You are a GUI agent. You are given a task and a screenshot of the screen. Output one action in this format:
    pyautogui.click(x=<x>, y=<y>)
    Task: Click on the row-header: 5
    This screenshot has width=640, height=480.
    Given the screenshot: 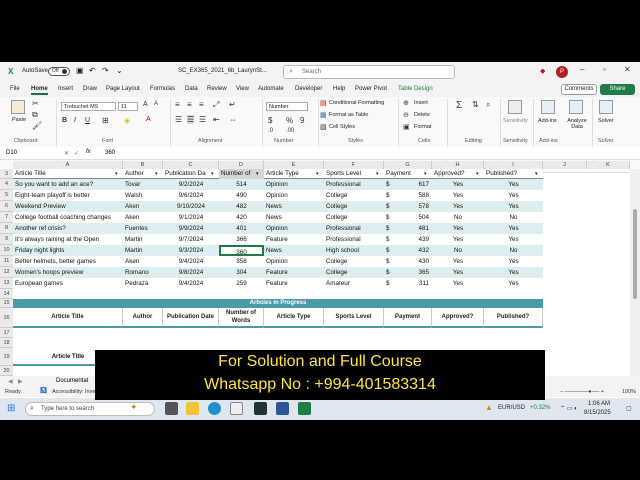 What is the action you would take?
    pyautogui.click(x=6, y=195)
    